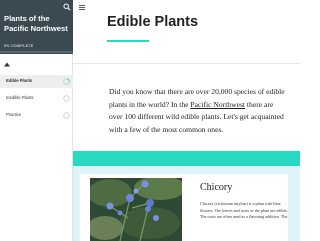 This screenshot has width=320, height=241. Describe the element at coordinates (66, 81) in the screenshot. I see `in-progress-icon` at that location.